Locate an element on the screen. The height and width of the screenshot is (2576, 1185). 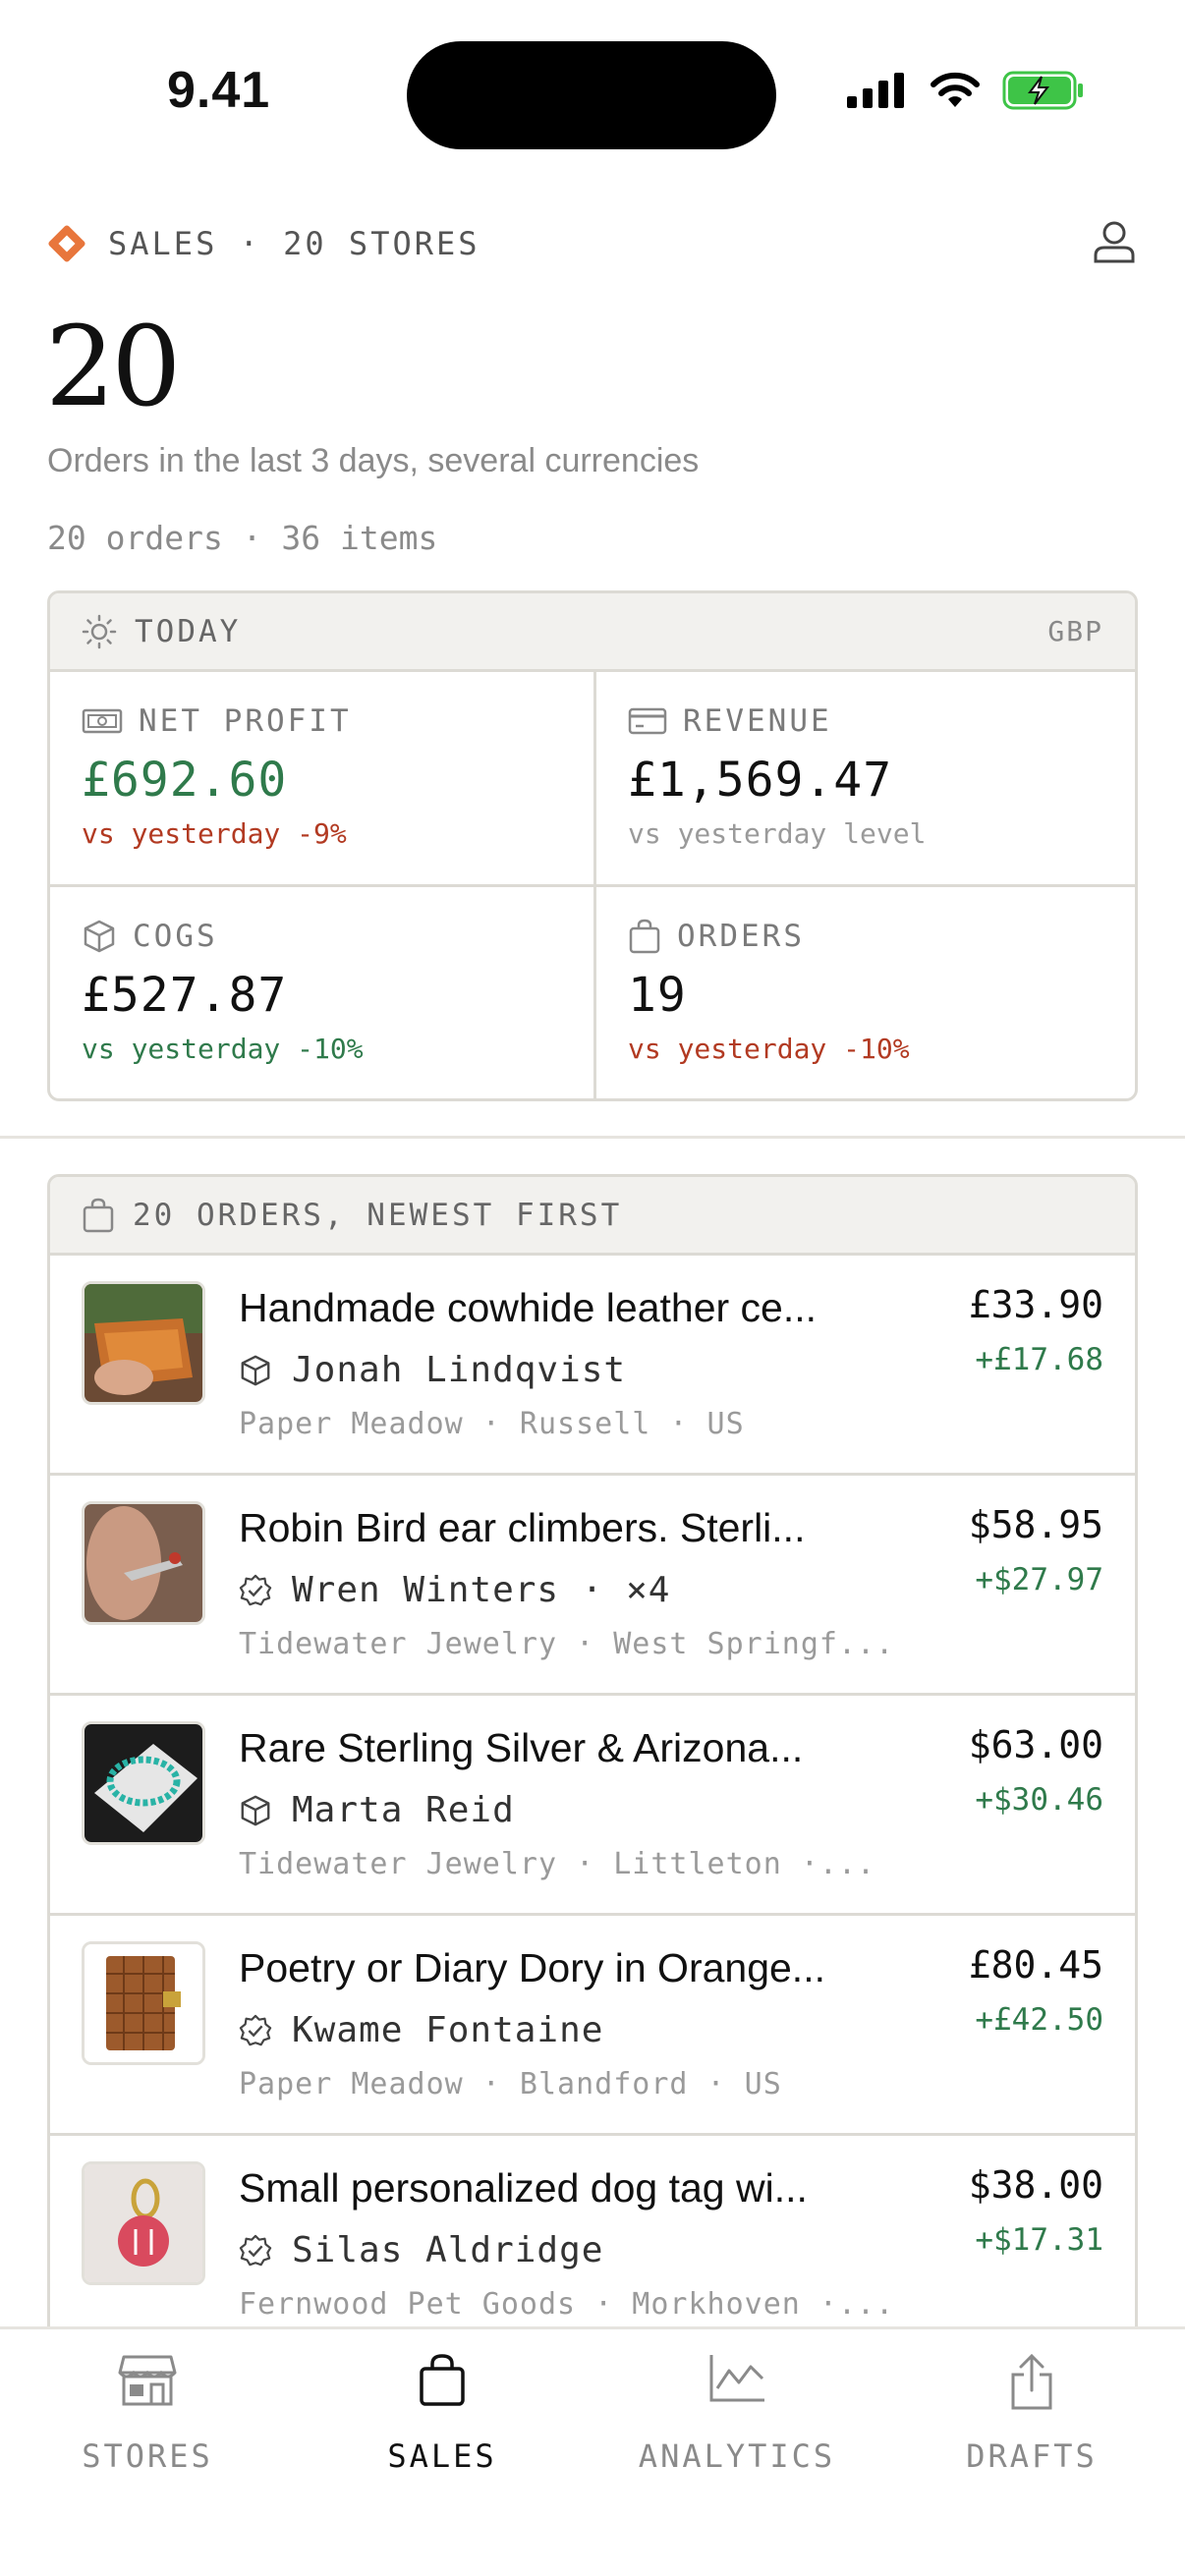
order-buyer: Silas Aldridge is located at coordinates (421, 2250).